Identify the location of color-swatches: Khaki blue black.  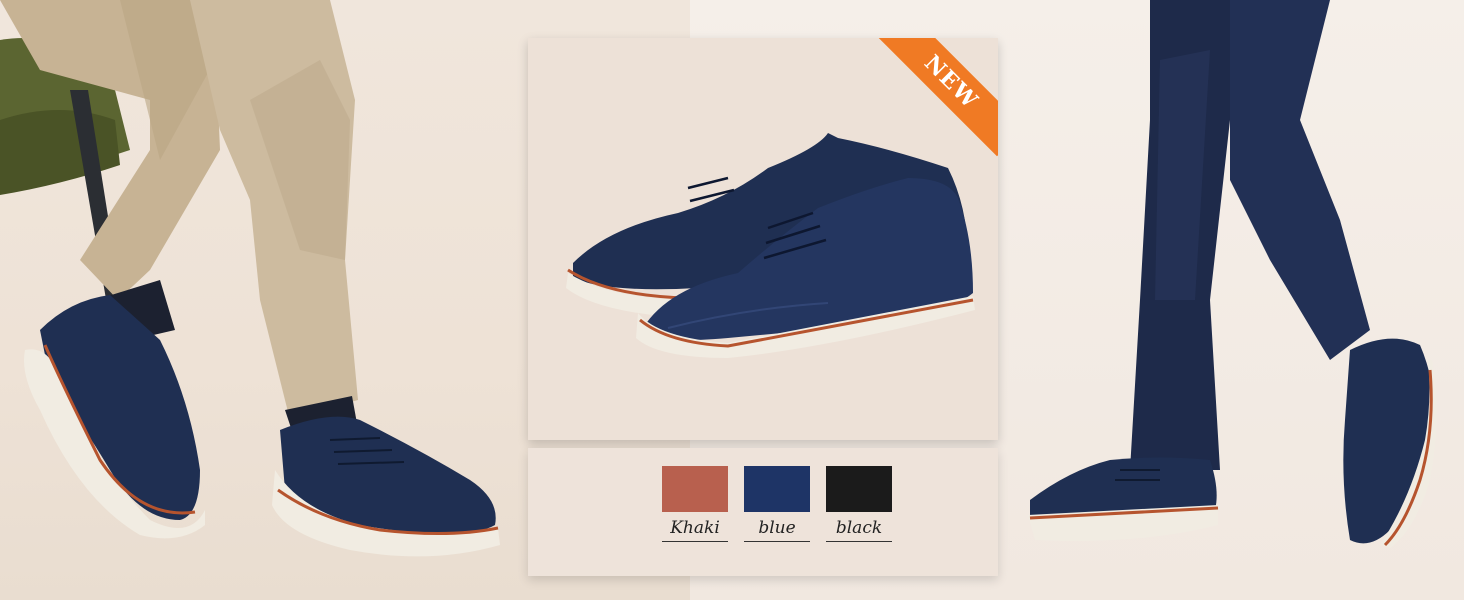
(763, 511).